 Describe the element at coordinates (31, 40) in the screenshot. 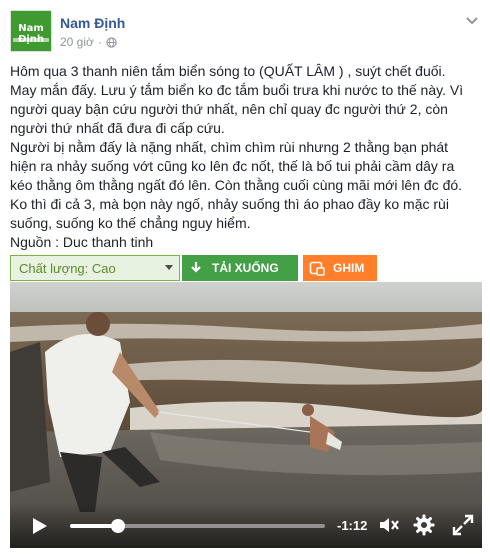

I see `logo-underline` at that location.